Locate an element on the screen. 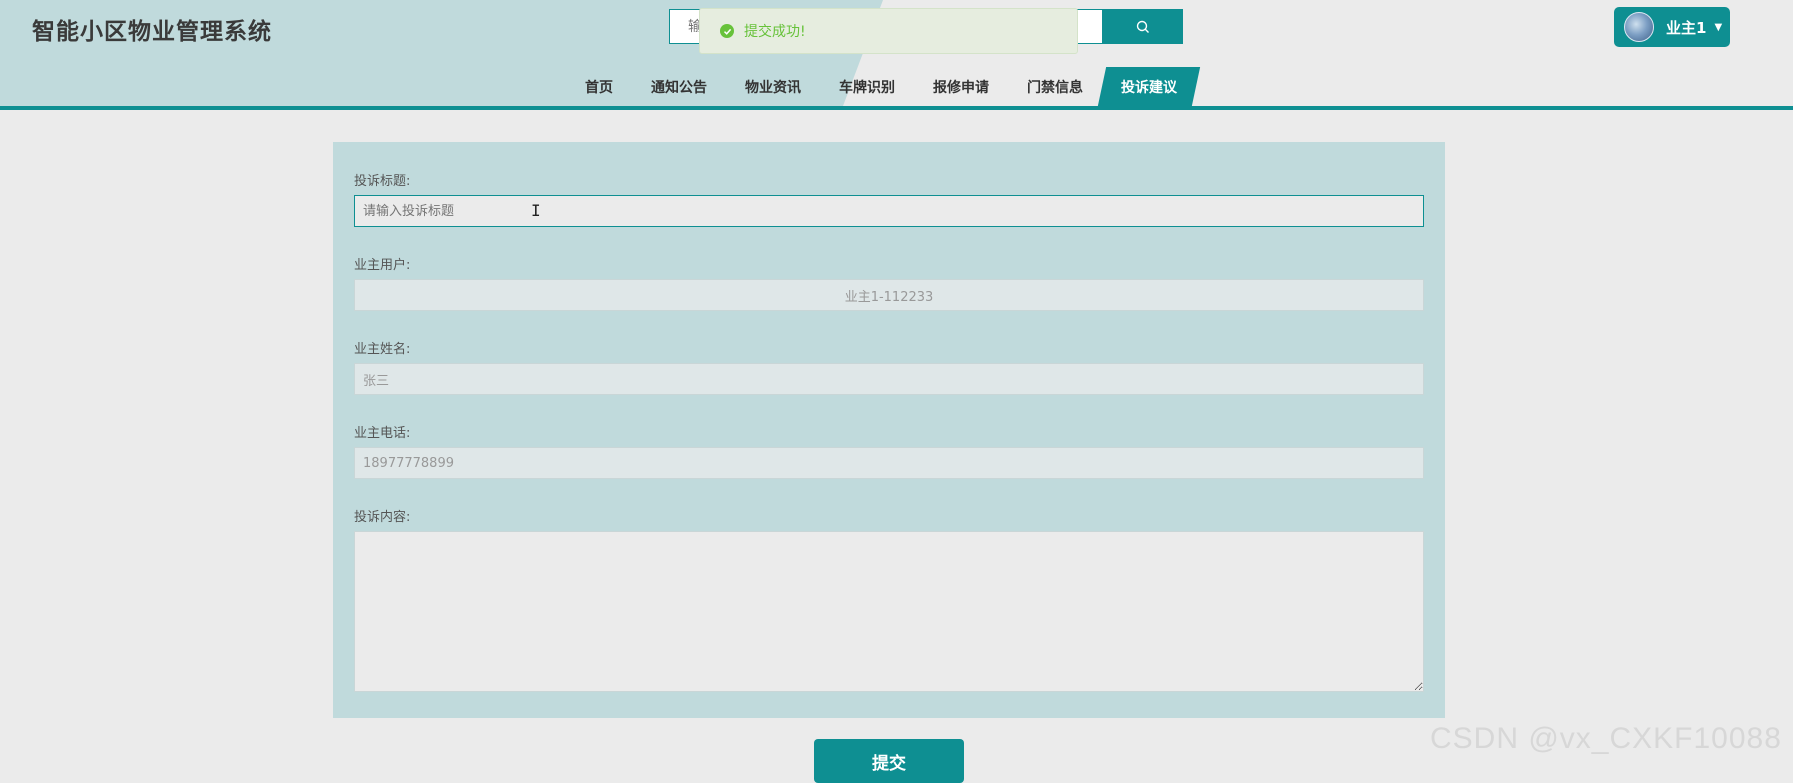  owner-phone-field is located at coordinates (889, 463).